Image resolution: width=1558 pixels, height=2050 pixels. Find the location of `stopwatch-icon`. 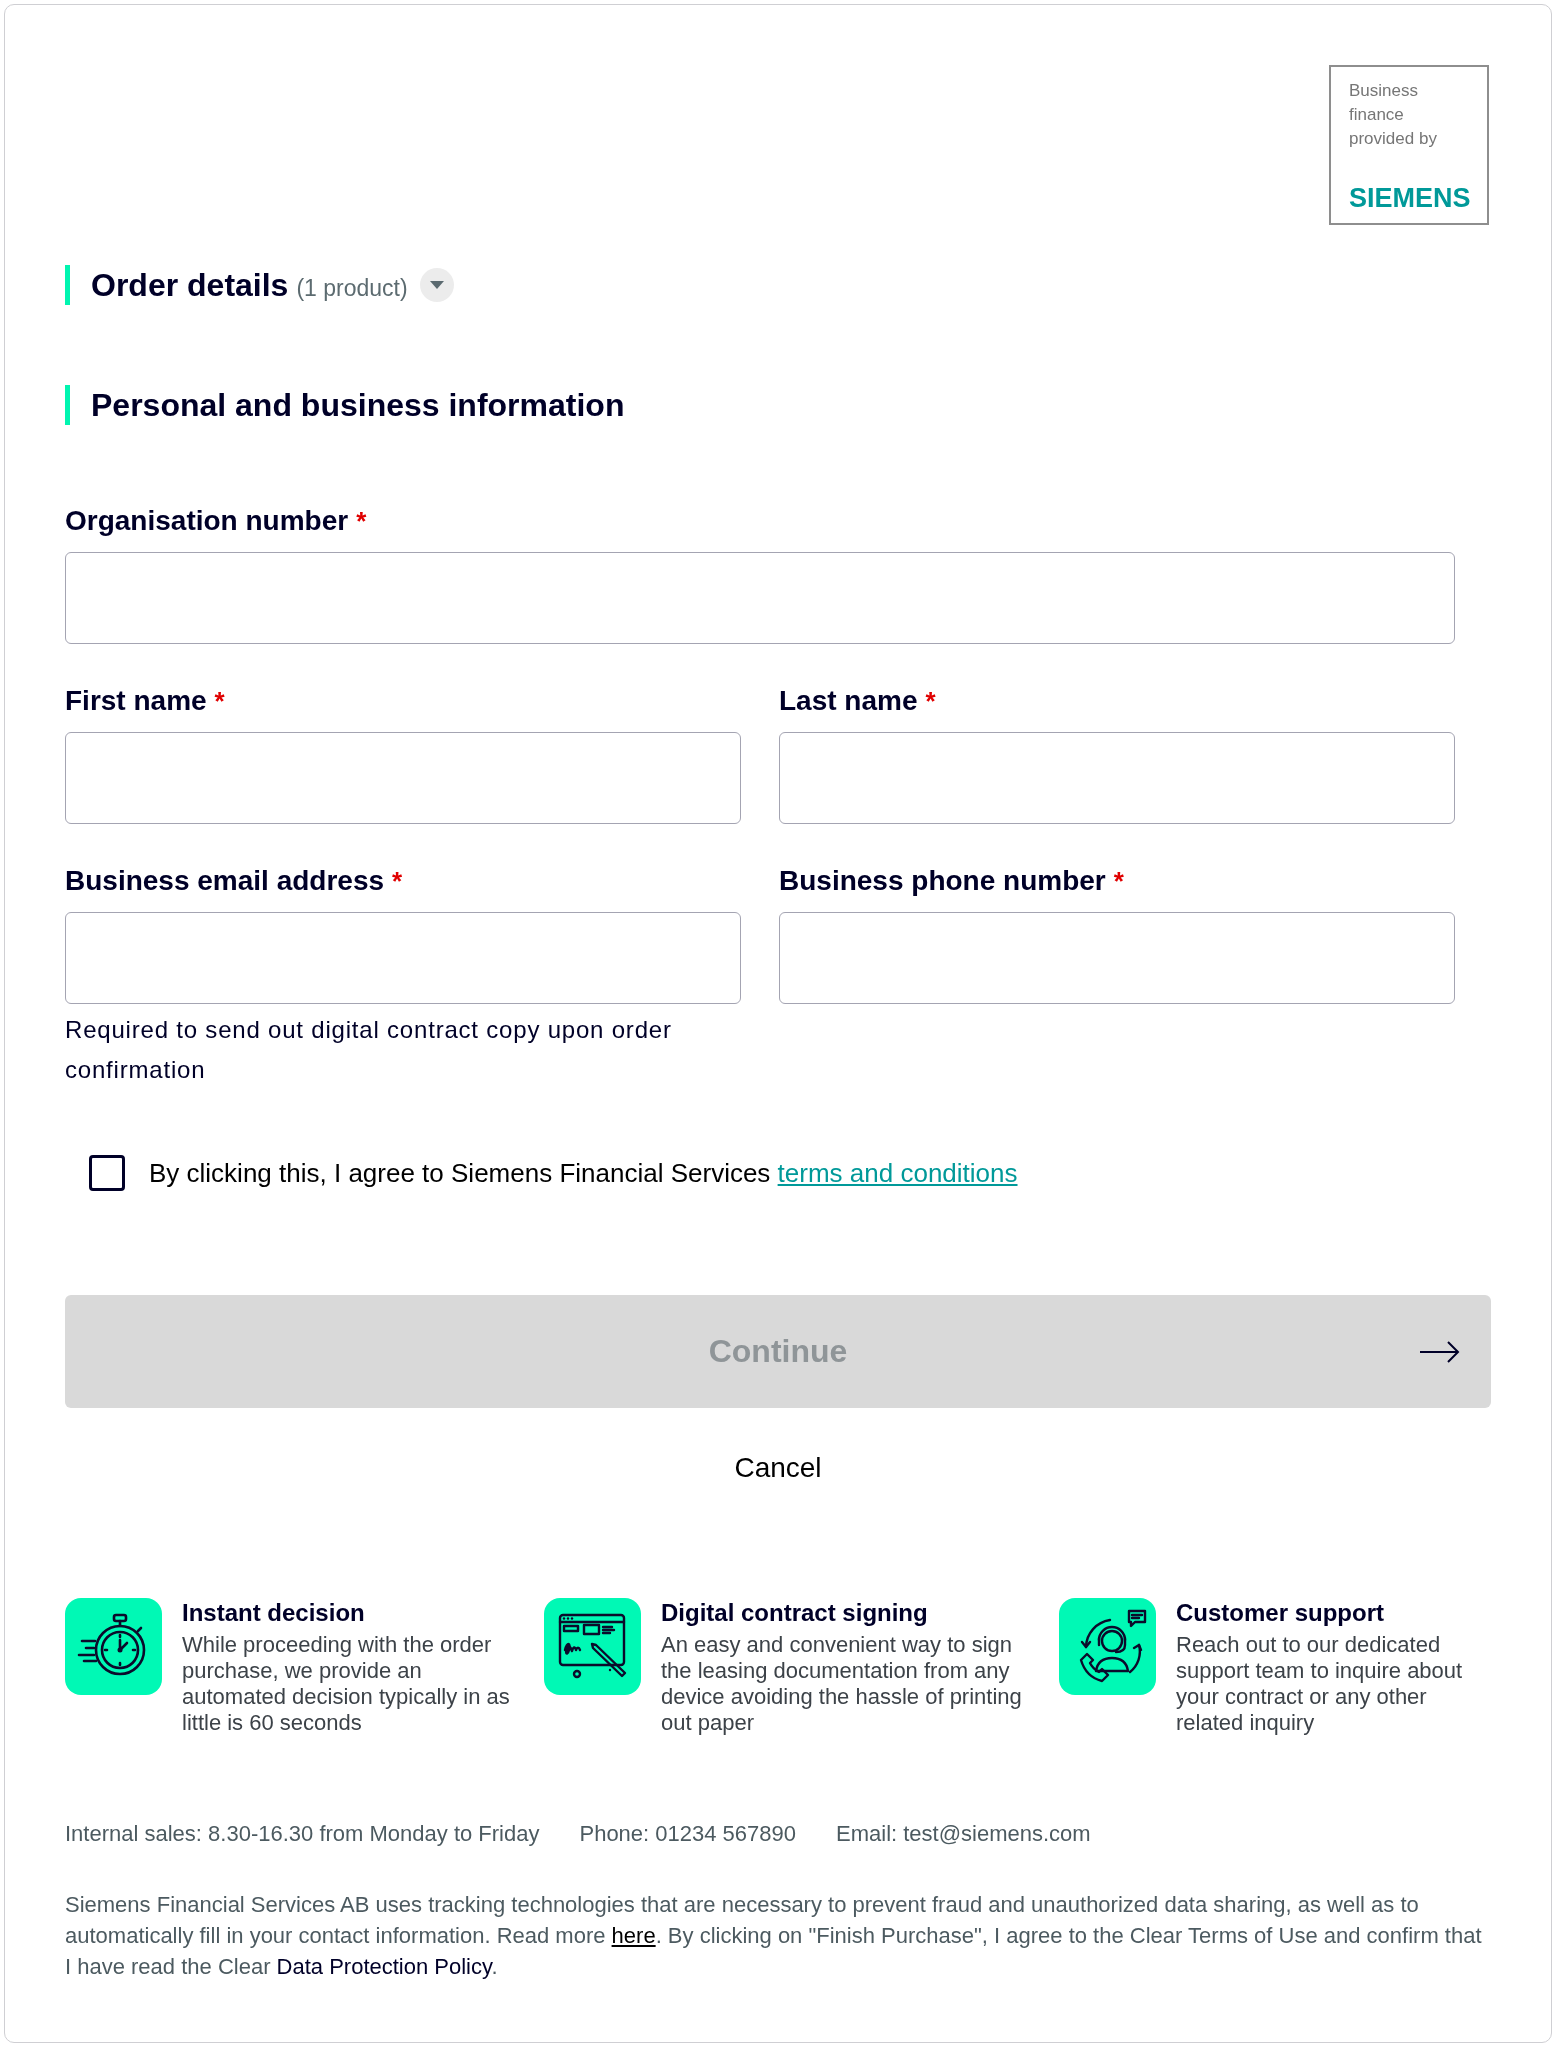

stopwatch-icon is located at coordinates (113, 1646).